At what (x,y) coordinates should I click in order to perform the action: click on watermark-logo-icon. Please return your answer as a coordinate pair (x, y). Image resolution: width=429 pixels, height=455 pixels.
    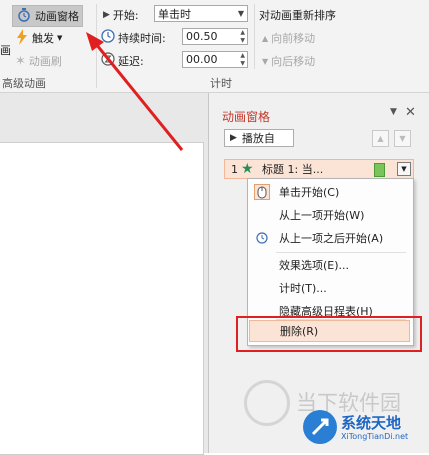
    Looking at the image, I should click on (267, 403).